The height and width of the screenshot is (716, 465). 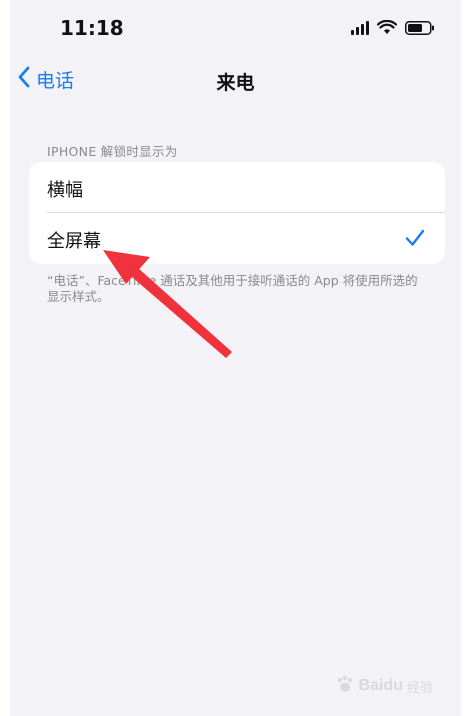 I want to click on paw-icon, so click(x=345, y=686).